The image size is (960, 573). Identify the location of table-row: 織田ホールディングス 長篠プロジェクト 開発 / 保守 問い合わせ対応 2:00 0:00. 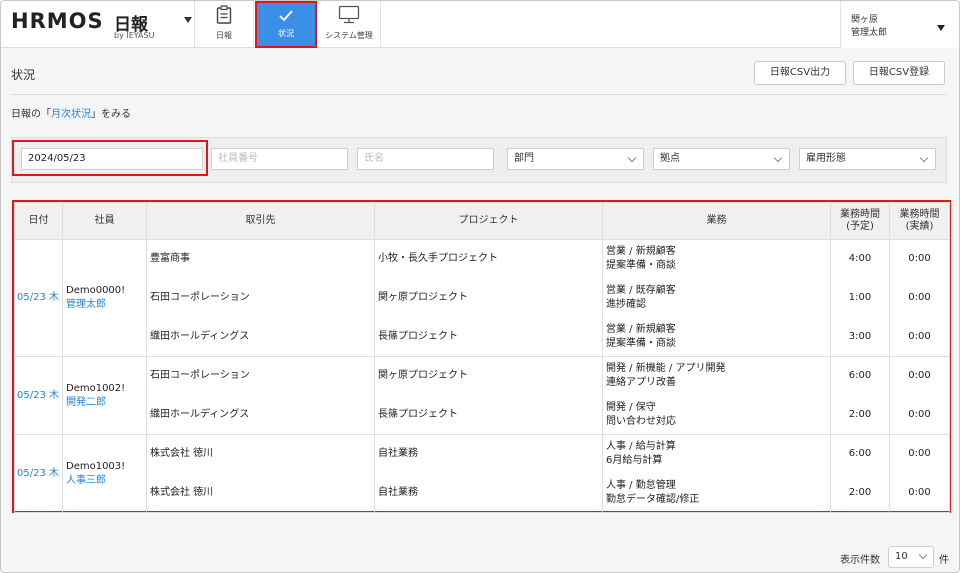
(482, 415).